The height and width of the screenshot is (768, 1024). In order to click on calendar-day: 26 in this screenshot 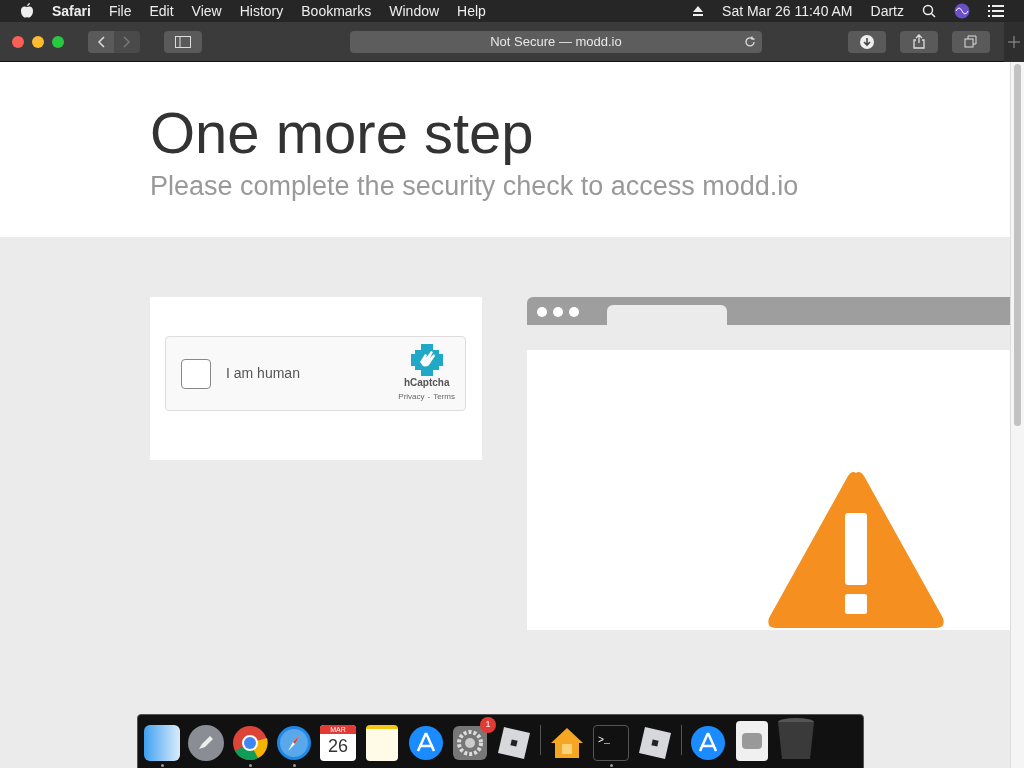, I will do `click(338, 746)`.